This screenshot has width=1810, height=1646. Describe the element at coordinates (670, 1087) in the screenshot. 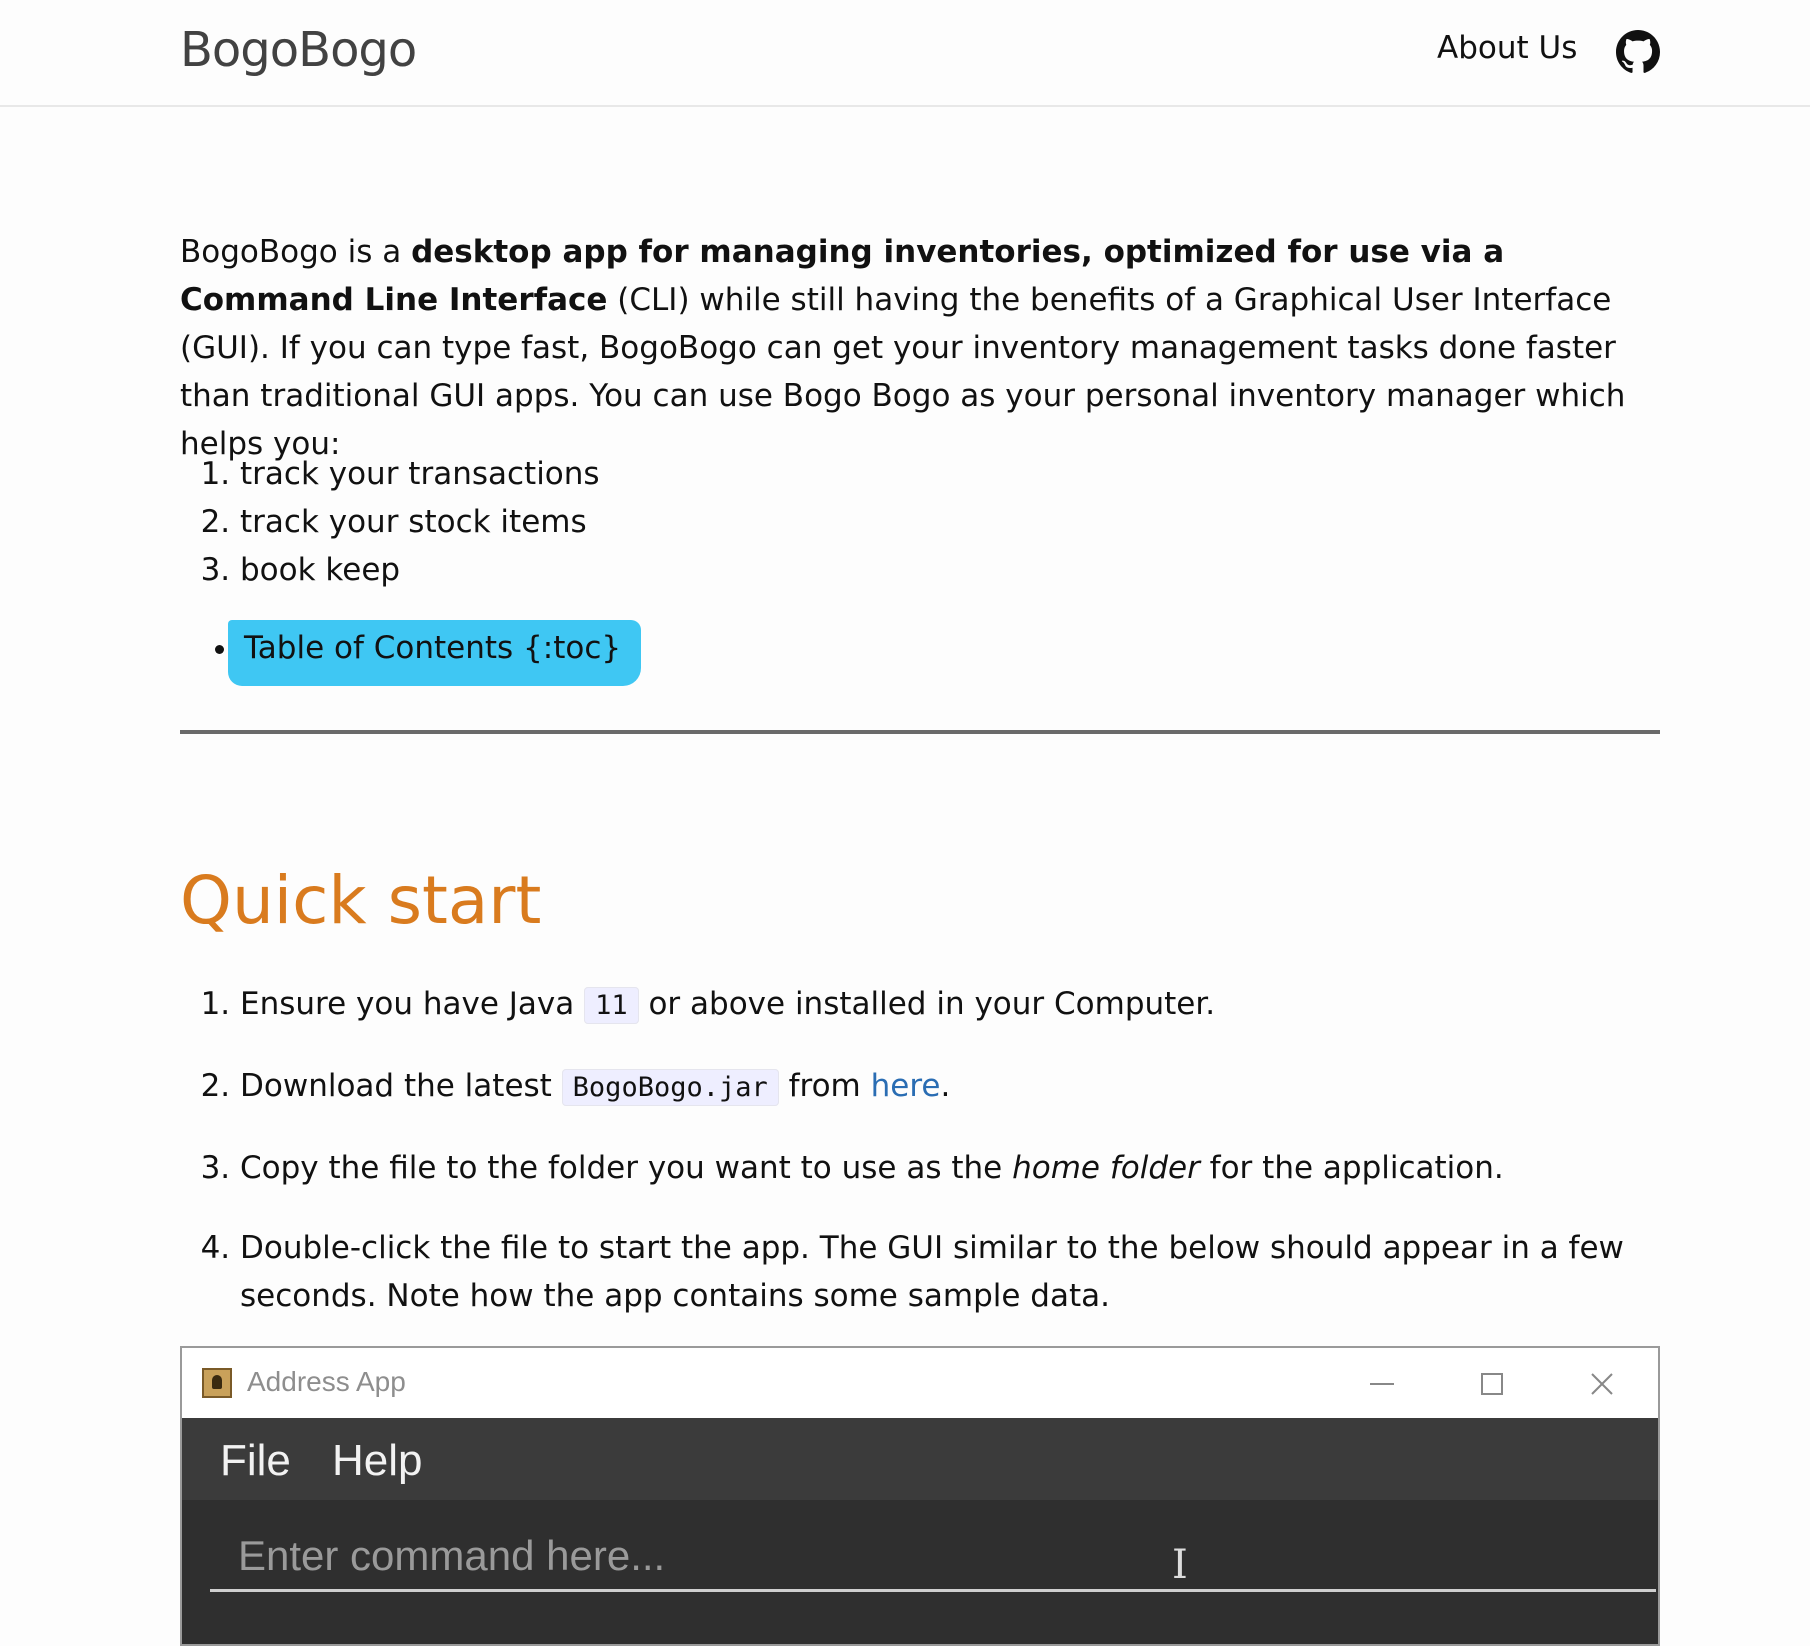

I see `inline-code: BogoBogo.jar` at that location.